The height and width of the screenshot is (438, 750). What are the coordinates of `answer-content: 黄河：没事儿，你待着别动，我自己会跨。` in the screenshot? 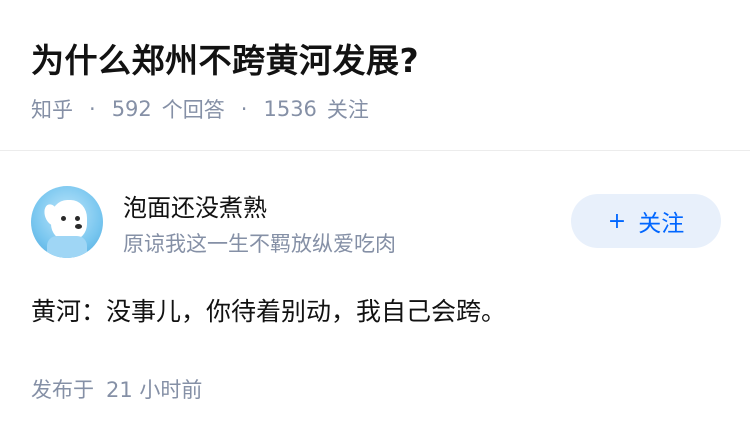 It's located at (268, 310).